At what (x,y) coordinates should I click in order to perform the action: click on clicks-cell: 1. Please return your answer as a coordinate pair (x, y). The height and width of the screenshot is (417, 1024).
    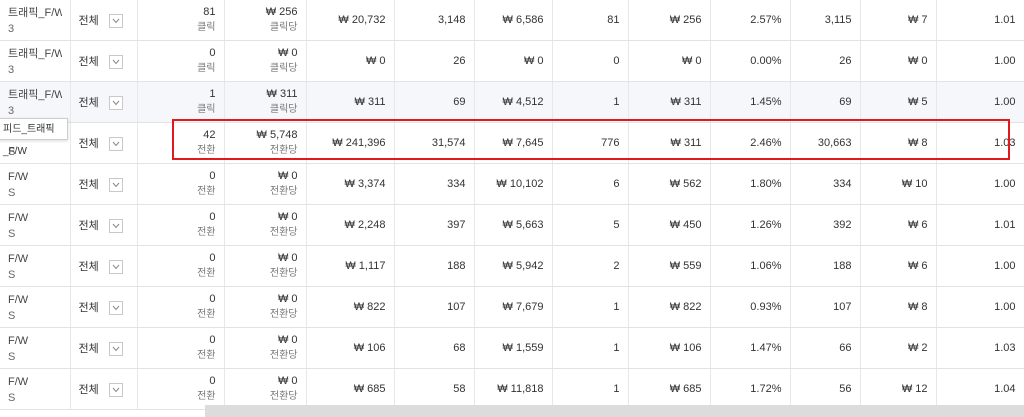
    Looking at the image, I should click on (590, 307).